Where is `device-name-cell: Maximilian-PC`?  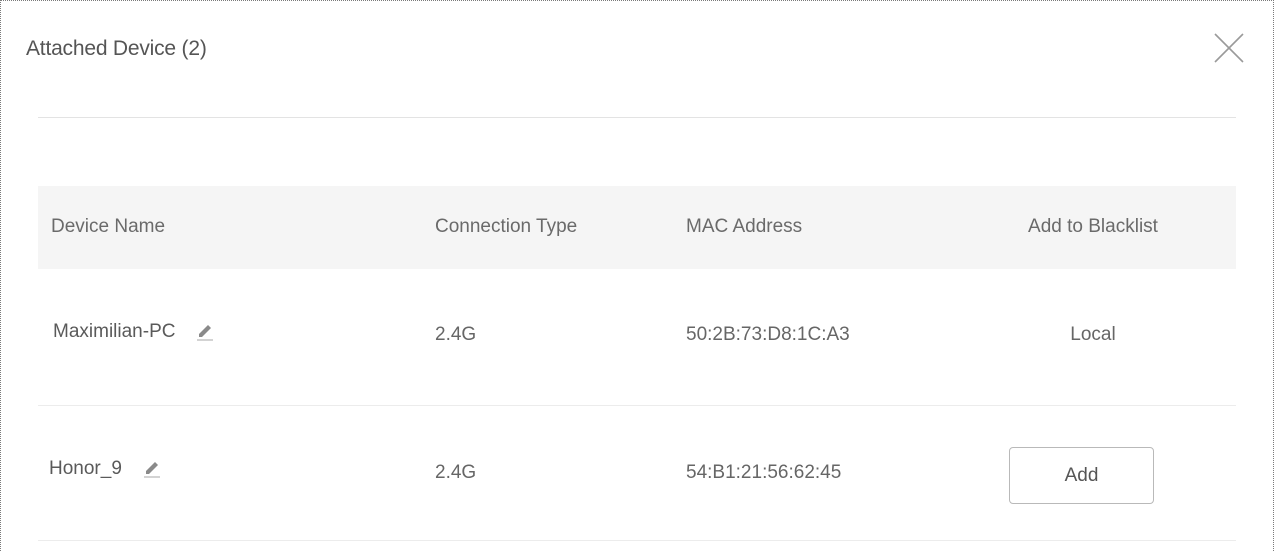
device-name-cell: Maximilian-PC is located at coordinates (134, 332).